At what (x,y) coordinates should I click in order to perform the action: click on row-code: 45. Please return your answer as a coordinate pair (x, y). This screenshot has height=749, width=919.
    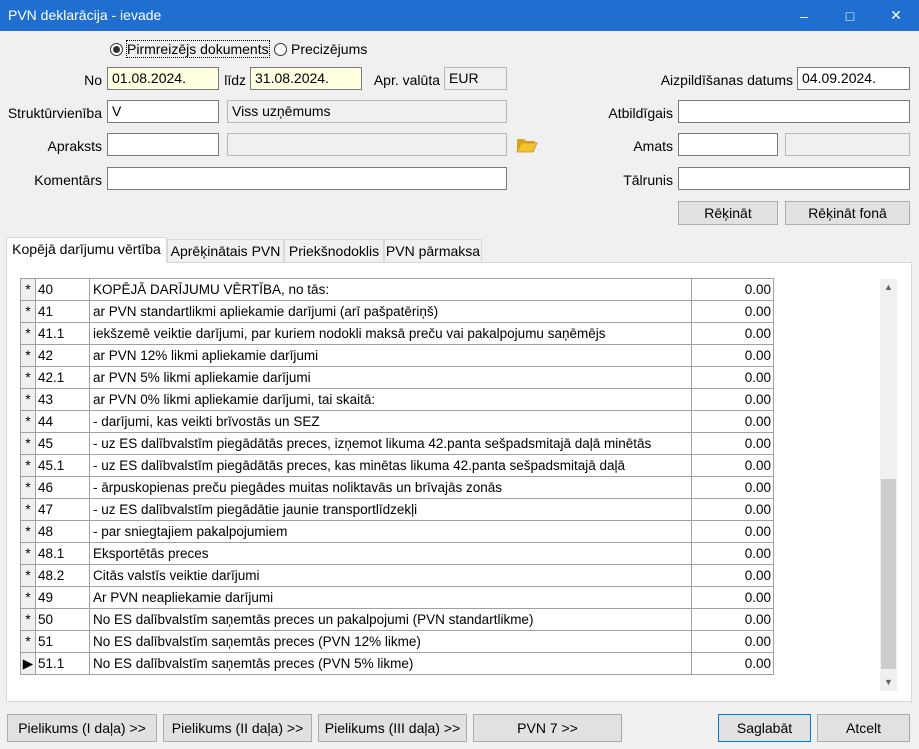
    Looking at the image, I should click on (63, 443).